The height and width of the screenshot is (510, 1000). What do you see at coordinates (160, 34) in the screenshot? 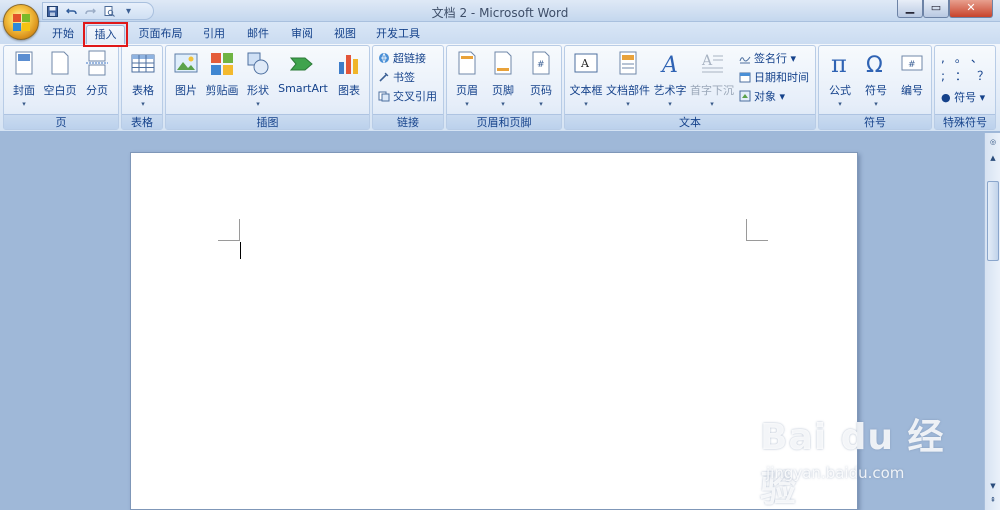
I see `tab-page-layout: 页面布局` at bounding box center [160, 34].